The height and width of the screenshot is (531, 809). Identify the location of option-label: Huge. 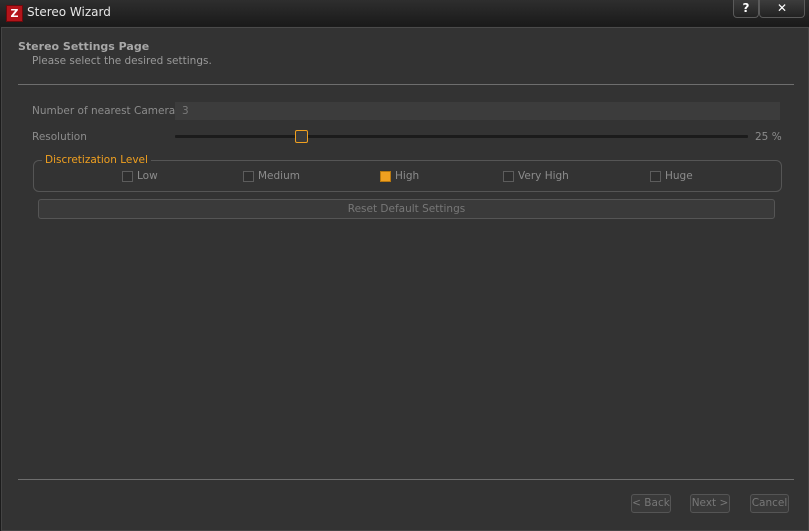
(679, 176).